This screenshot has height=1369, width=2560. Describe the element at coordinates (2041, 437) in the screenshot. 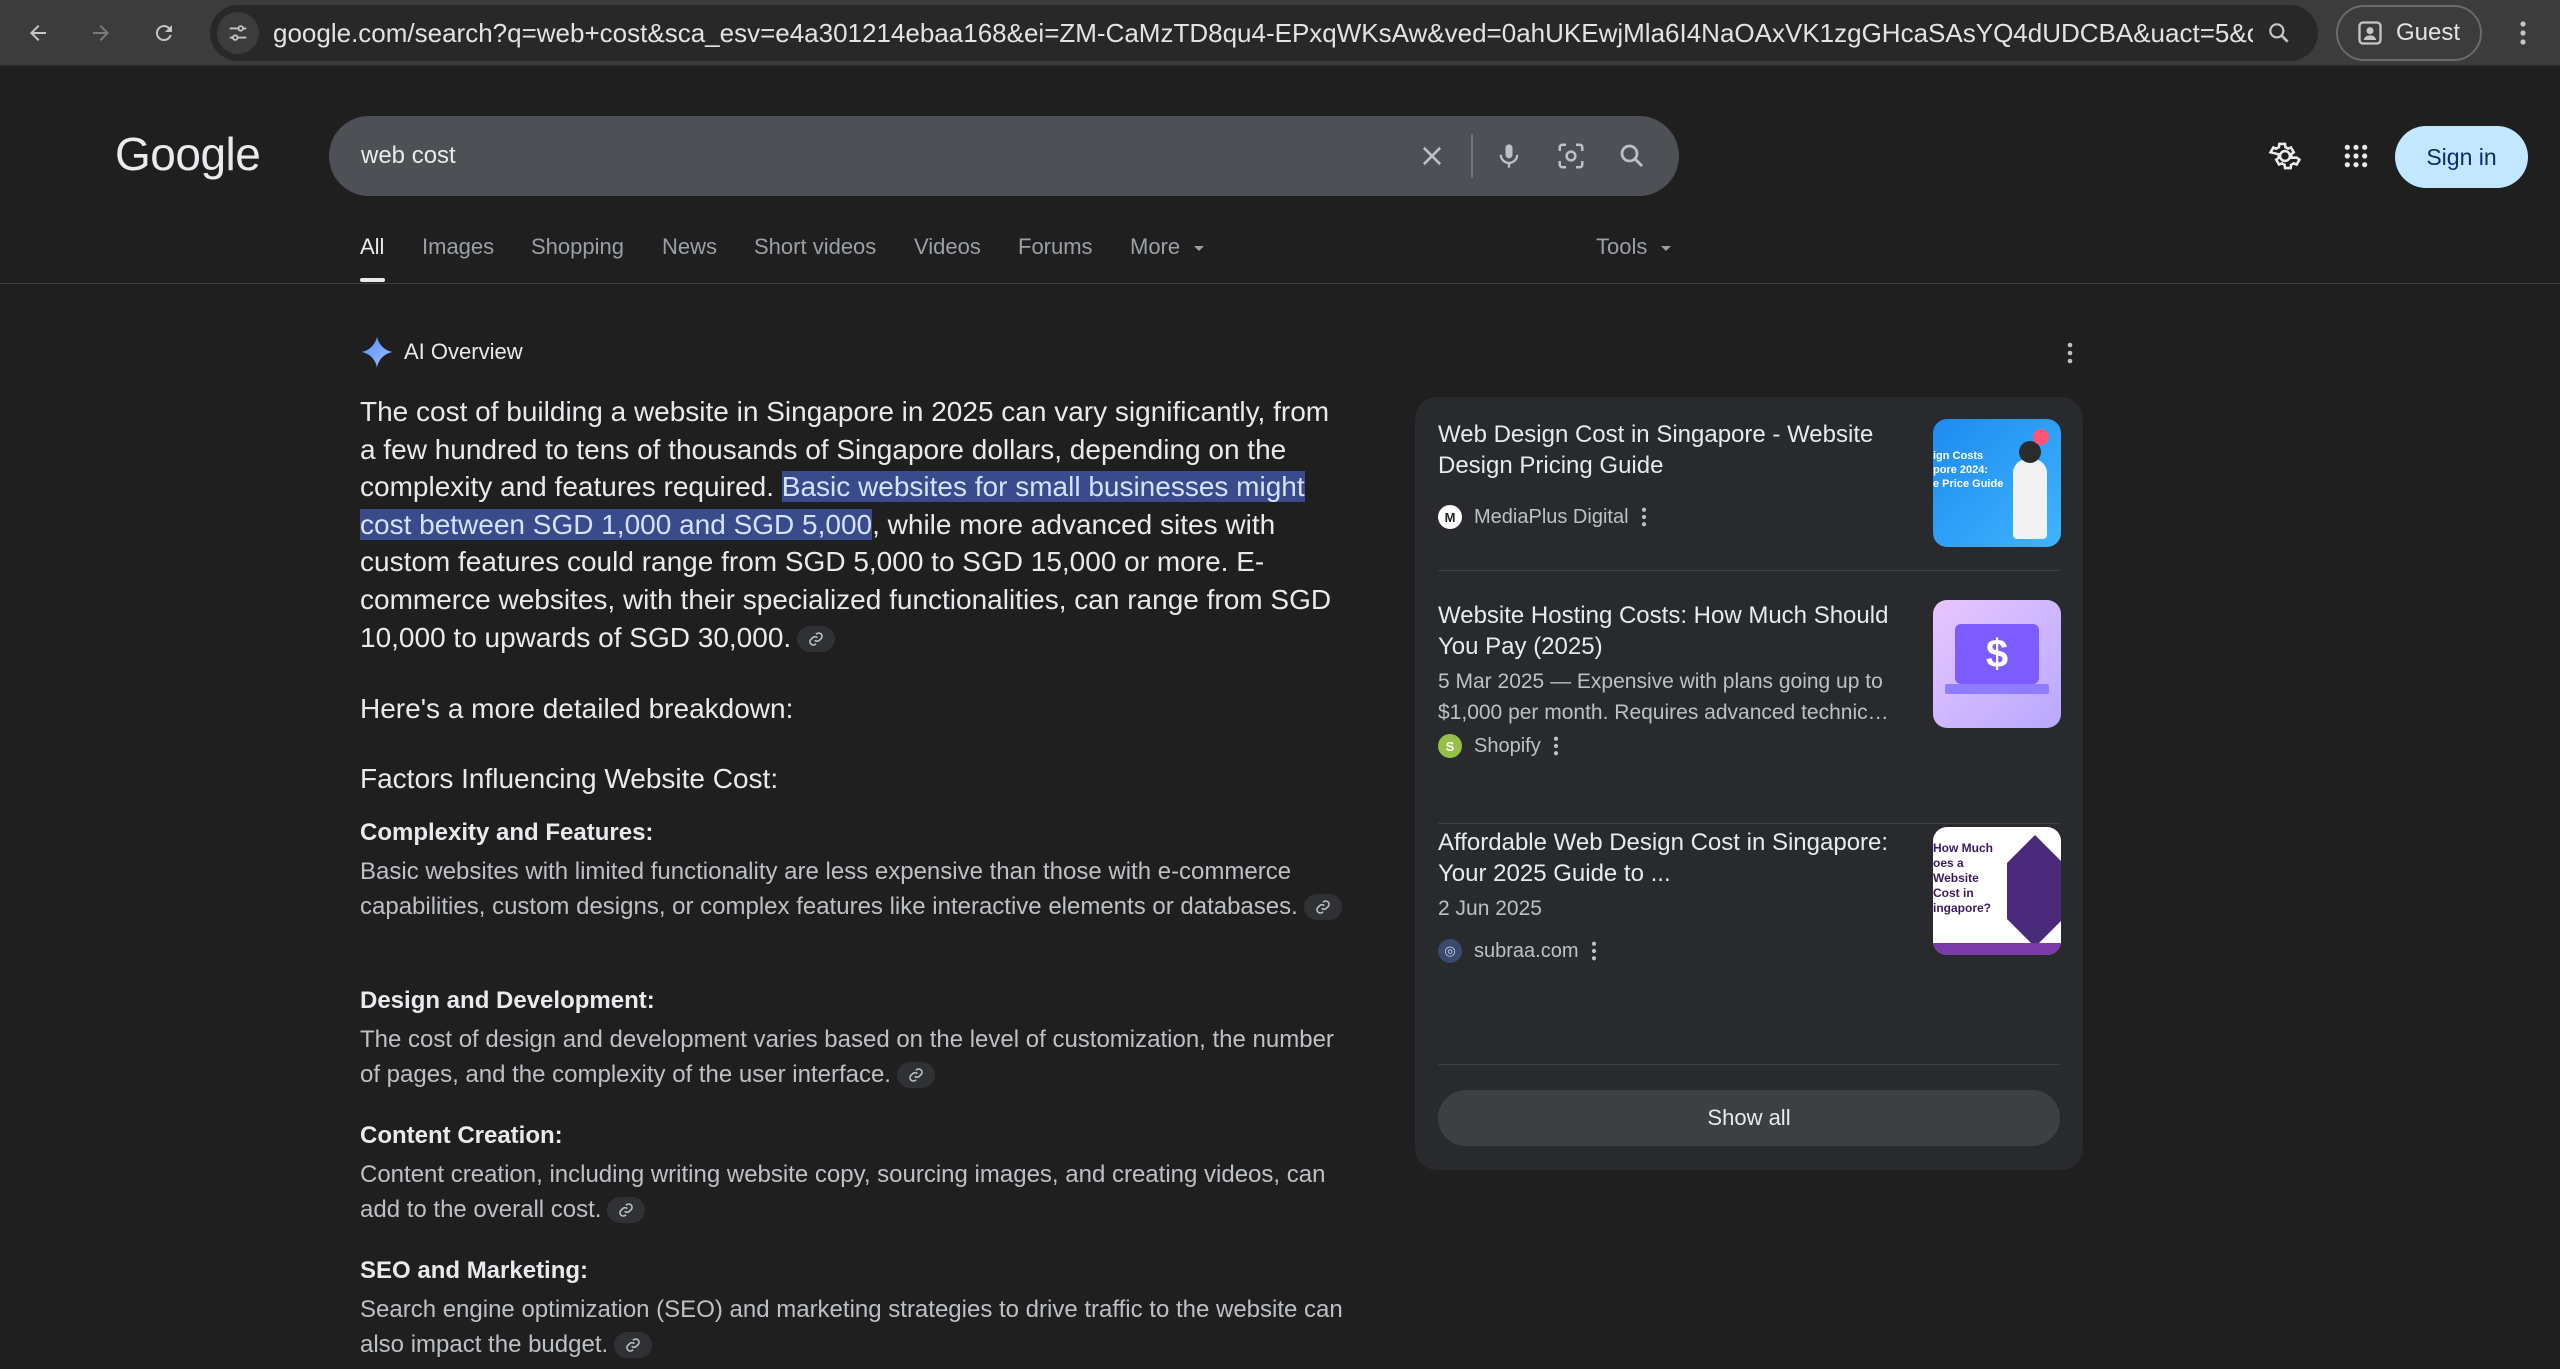

I see `thumbnail-decoration` at that location.